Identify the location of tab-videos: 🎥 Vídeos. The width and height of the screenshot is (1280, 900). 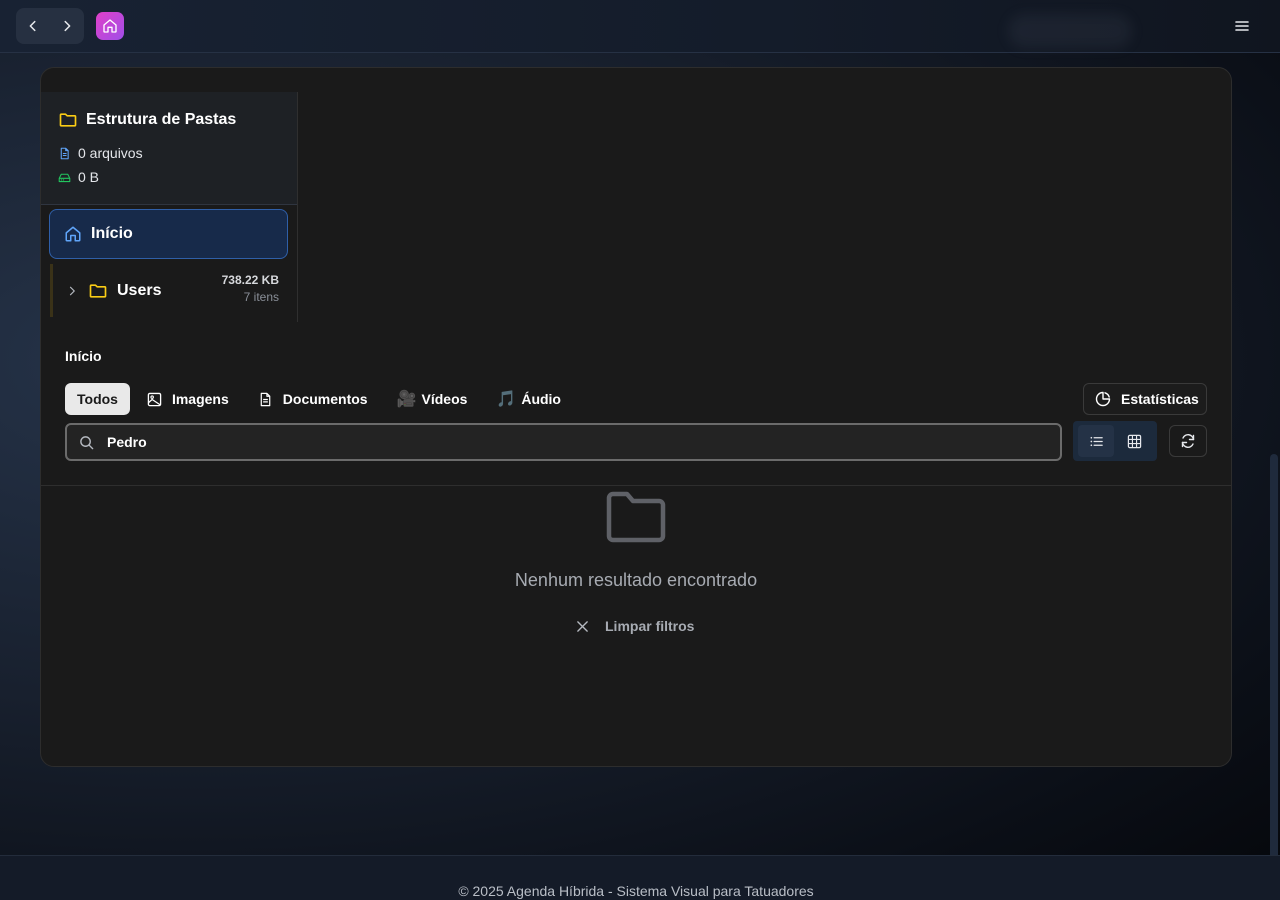
(432, 399).